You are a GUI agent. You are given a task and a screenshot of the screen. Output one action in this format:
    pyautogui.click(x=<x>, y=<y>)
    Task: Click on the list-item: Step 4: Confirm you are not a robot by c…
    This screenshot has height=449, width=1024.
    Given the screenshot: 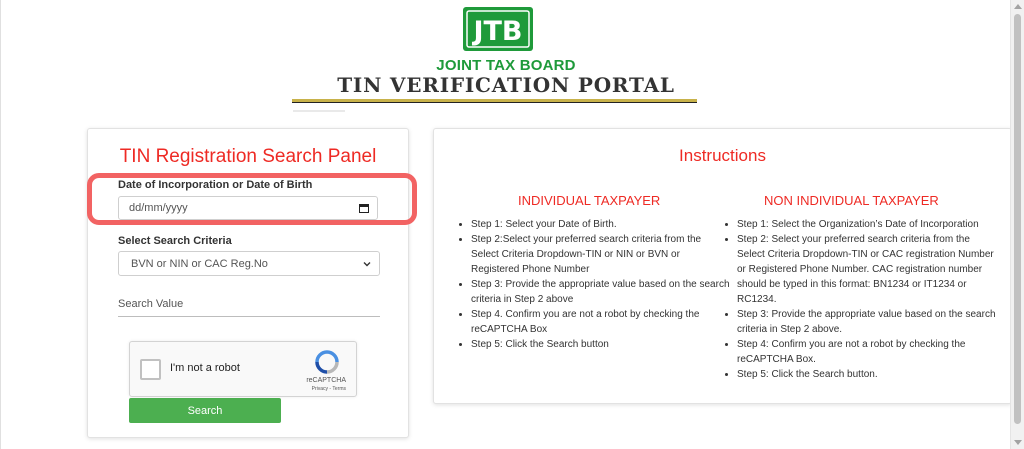 What is the action you would take?
    pyautogui.click(x=868, y=352)
    